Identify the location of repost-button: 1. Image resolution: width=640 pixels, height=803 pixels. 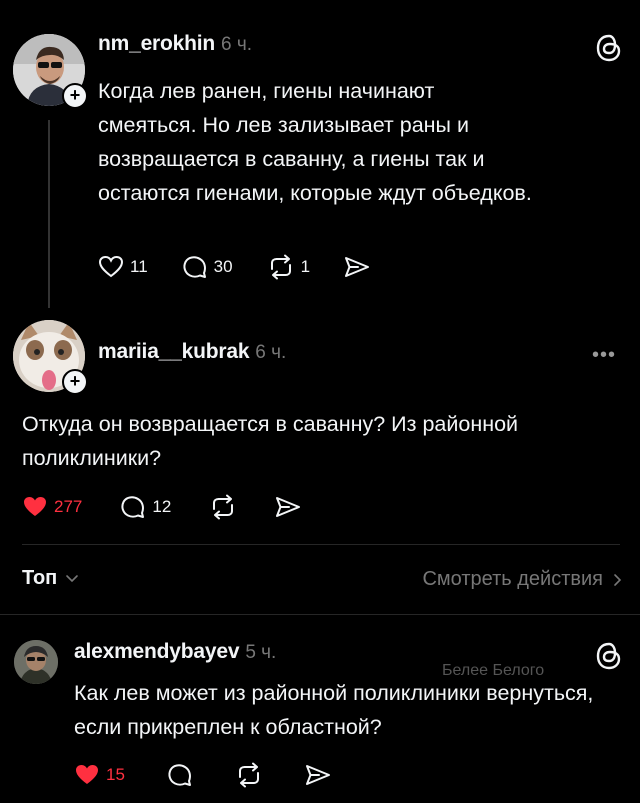
(288, 267).